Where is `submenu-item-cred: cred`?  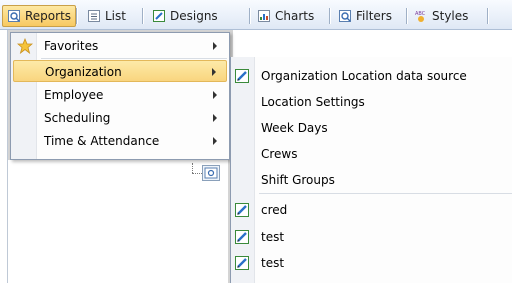
submenu-item-cred: cred is located at coordinates (371, 209).